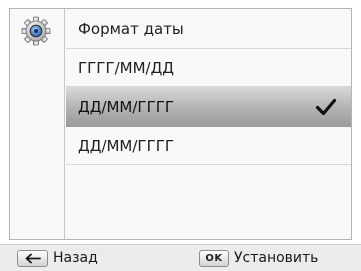 This screenshot has height=271, width=361. Describe the element at coordinates (37, 124) in the screenshot. I see `menu-icon-column` at that location.